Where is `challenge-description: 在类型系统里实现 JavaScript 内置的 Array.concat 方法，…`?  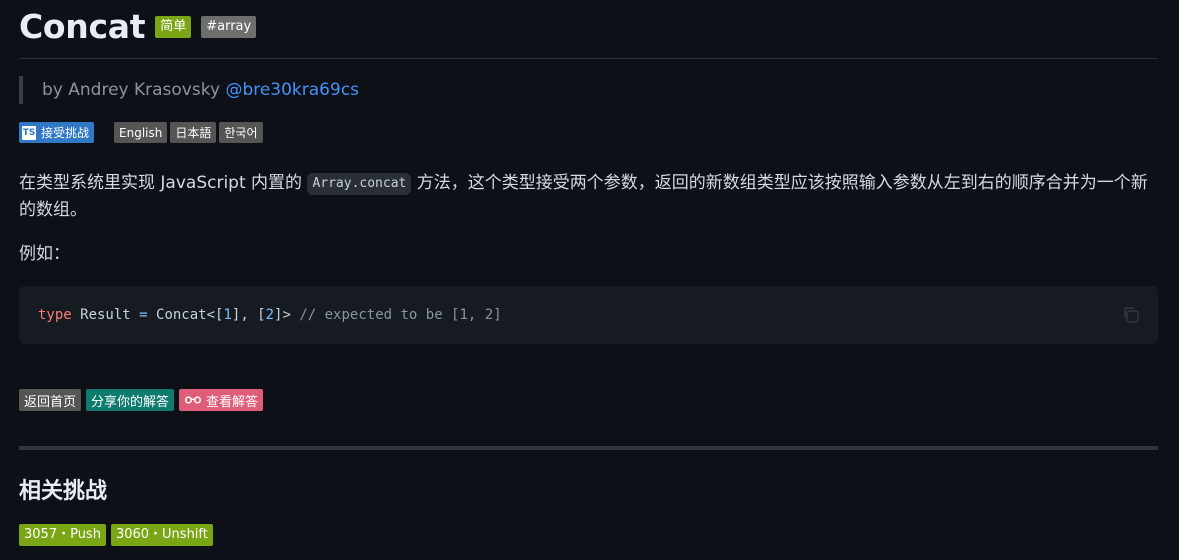 challenge-description: 在类型系统里实现 JavaScript 内置的 Array.concat 方法，… is located at coordinates (589, 197).